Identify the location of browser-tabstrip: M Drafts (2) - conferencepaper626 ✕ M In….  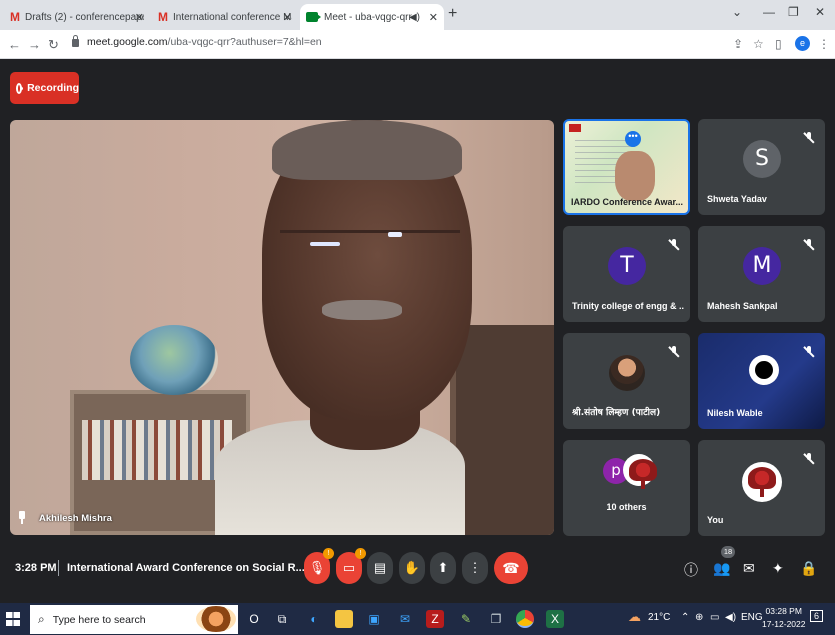
(417, 15).